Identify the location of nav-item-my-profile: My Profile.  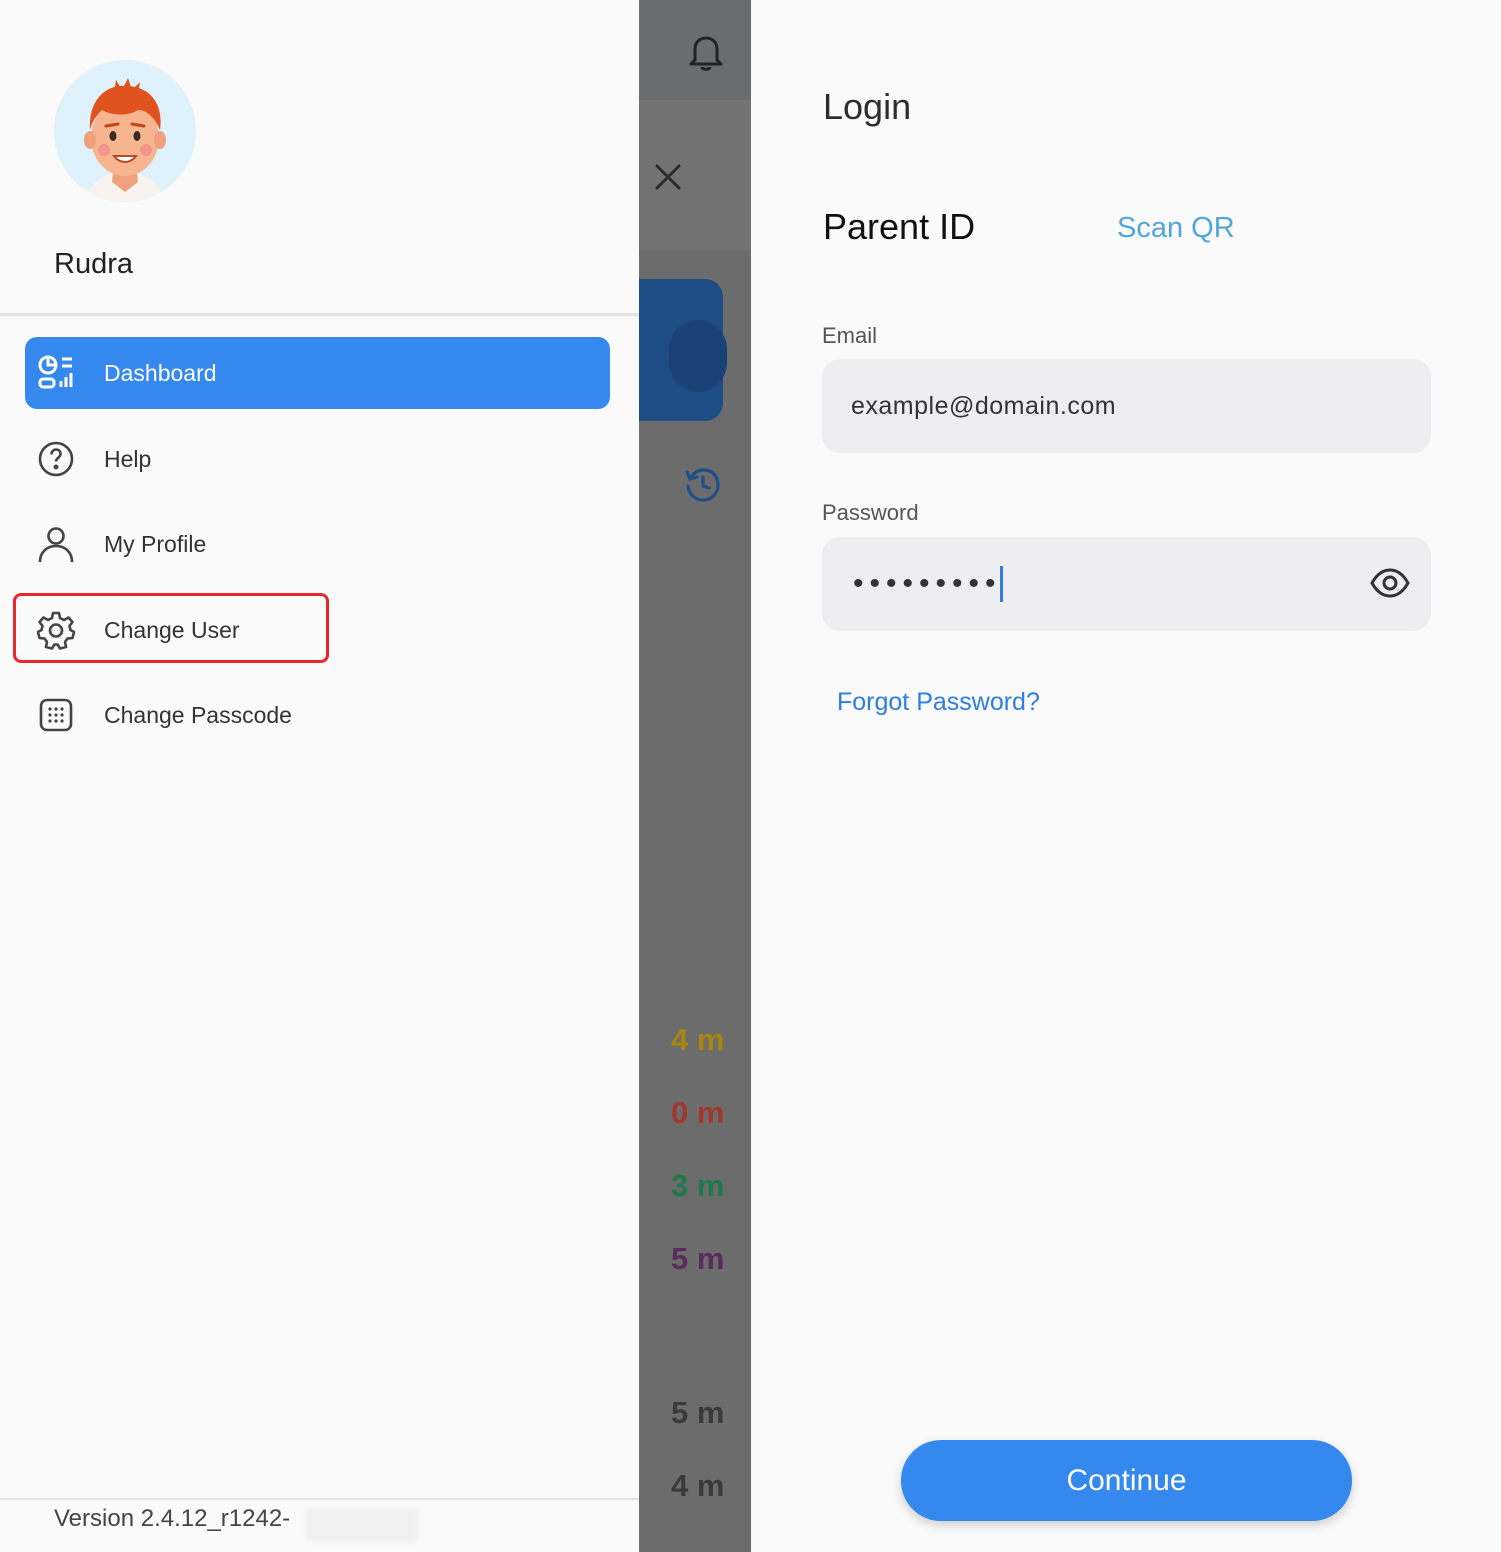
(317, 544).